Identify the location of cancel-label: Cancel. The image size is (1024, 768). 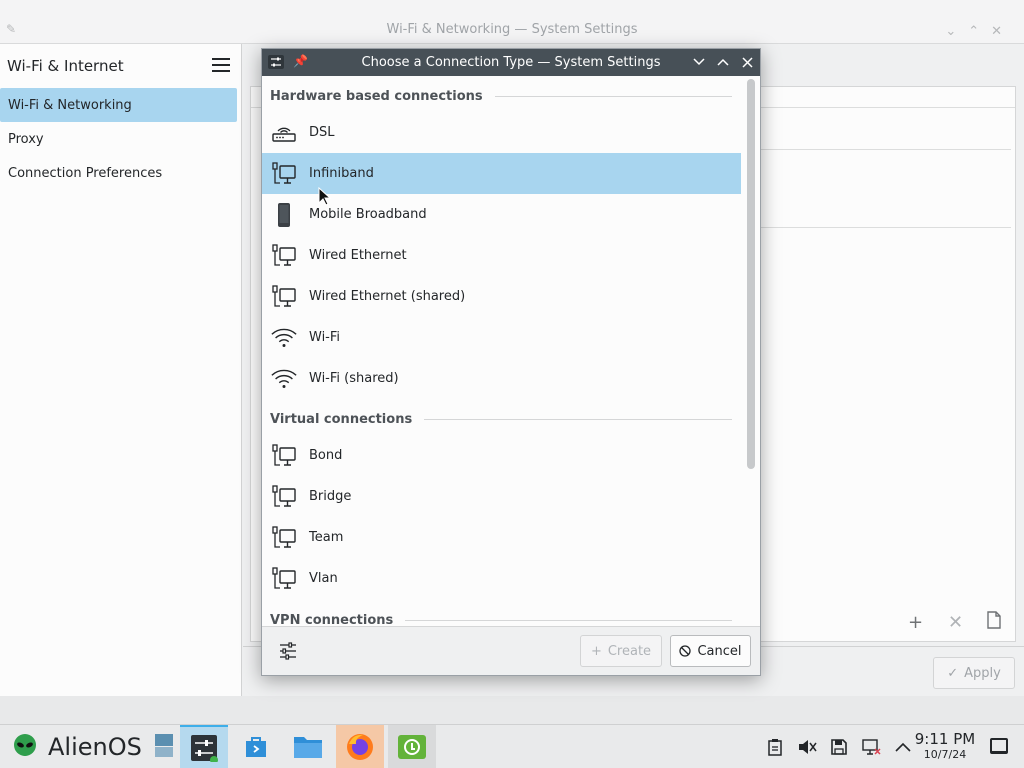
(719, 651).